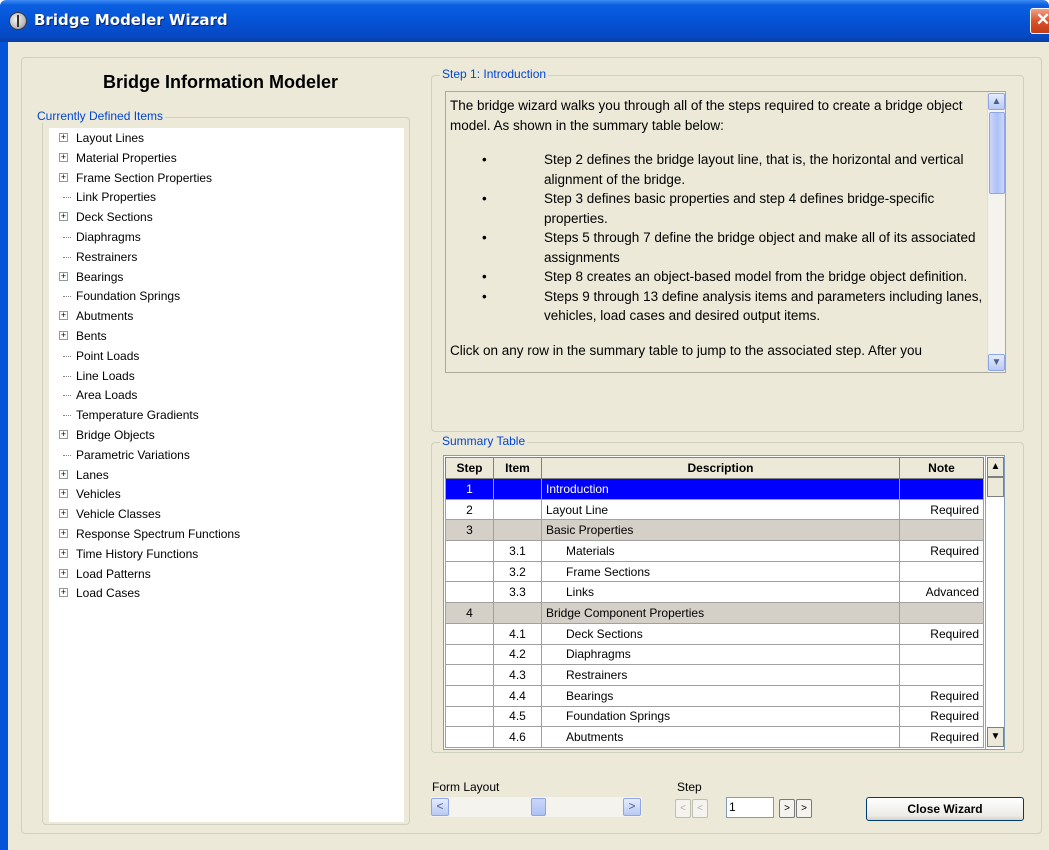 Image resolution: width=1049 pixels, height=850 pixels. What do you see at coordinates (517, 716) in the screenshot?
I see `cell-item: 4.5` at bounding box center [517, 716].